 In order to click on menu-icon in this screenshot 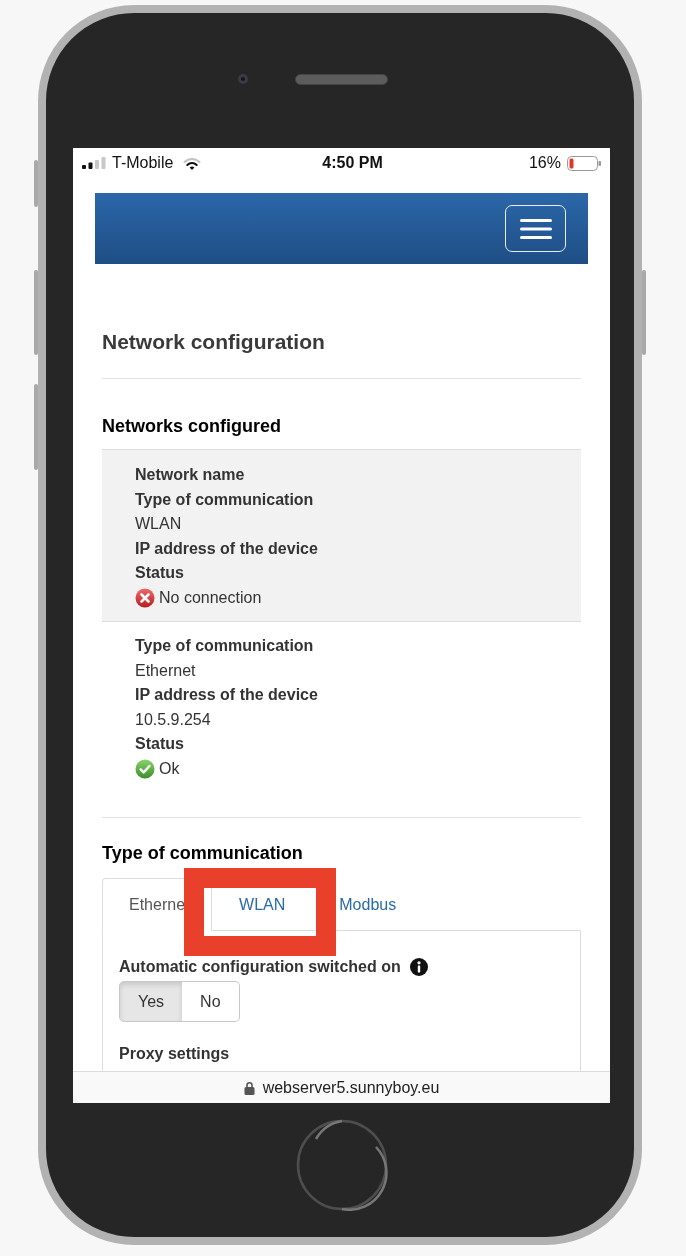, I will do `click(535, 228)`.